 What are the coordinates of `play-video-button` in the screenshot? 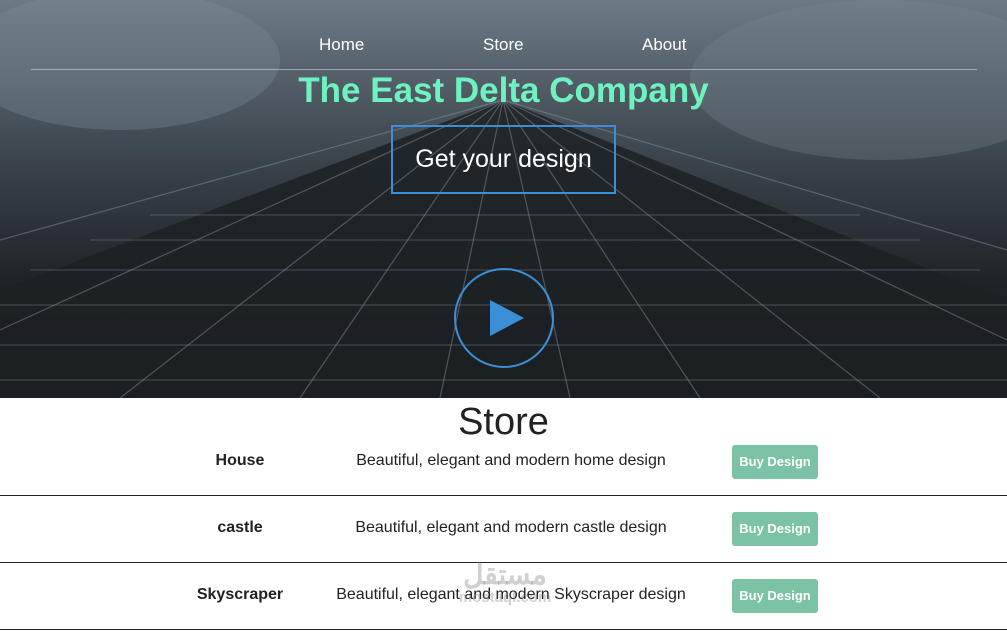 It's located at (504, 318).